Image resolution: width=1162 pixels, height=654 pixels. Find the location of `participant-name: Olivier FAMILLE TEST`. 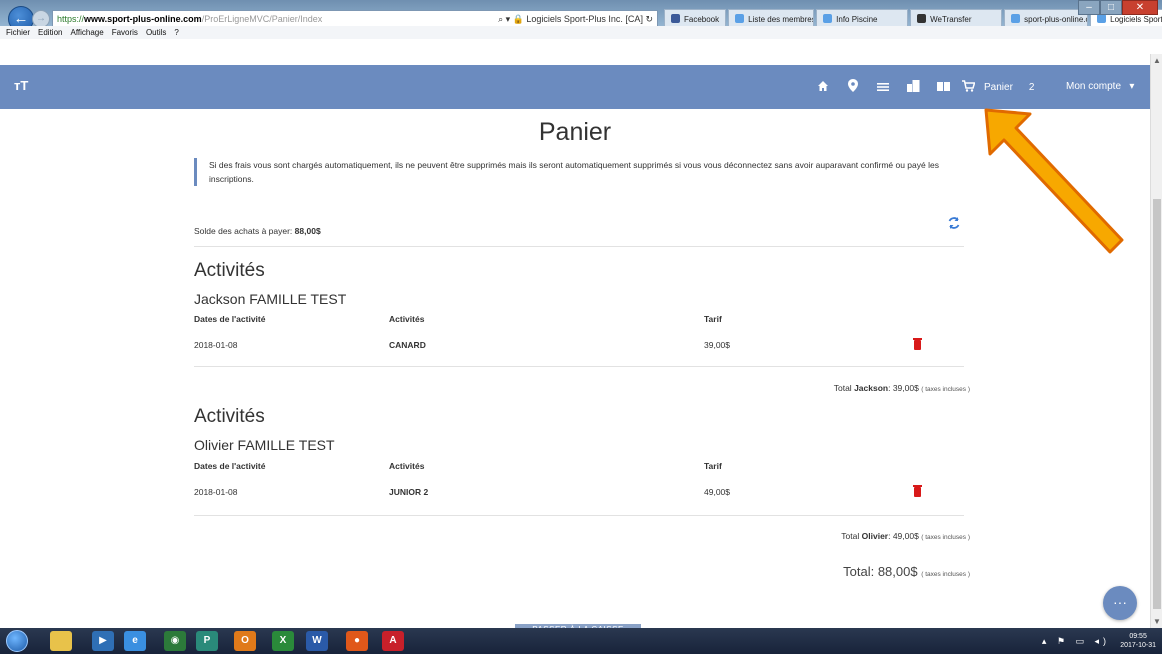

participant-name: Olivier FAMILLE TEST is located at coordinates (264, 445).